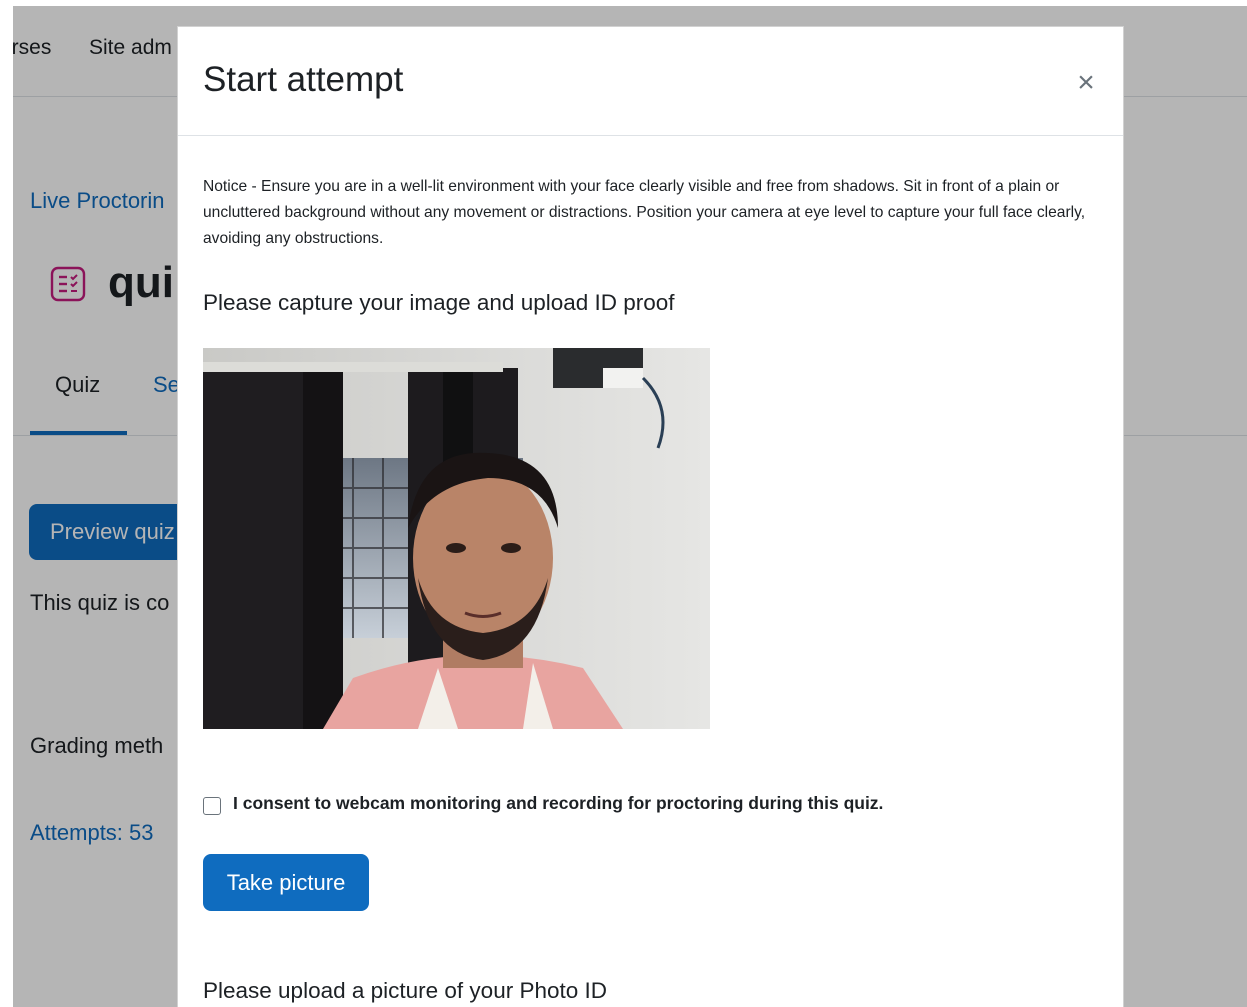  What do you see at coordinates (650, 81) in the screenshot?
I see `modal-header: Start attempt ×` at bounding box center [650, 81].